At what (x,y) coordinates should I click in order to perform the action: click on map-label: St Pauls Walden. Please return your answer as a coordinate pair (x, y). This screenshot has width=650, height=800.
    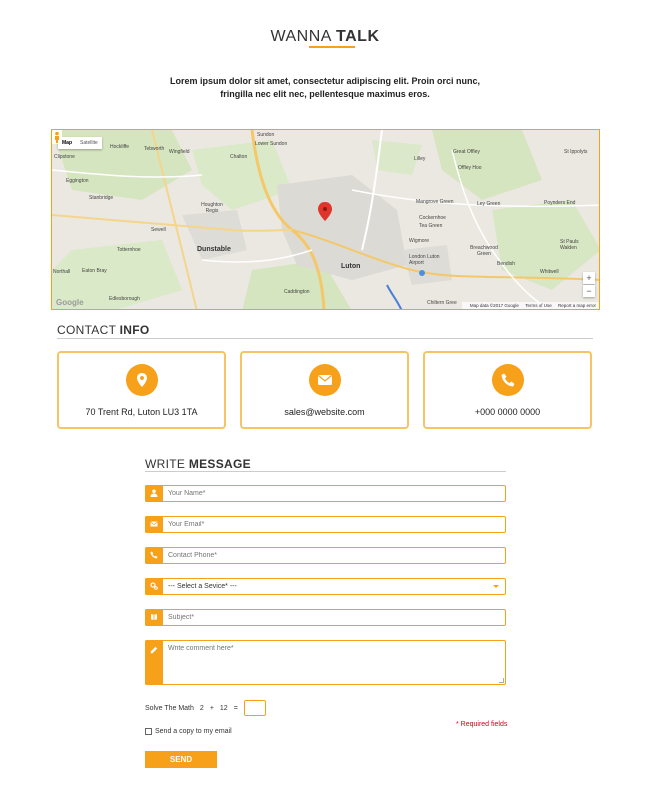
    Looking at the image, I should click on (569, 245).